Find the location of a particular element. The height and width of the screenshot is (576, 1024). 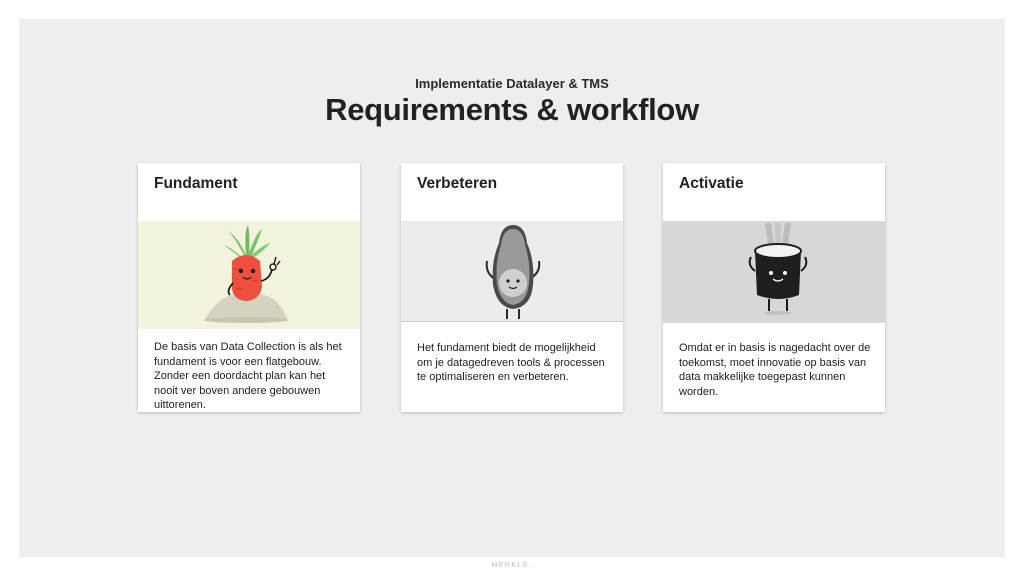

sushi-roll-character-icon is located at coordinates (774, 272).